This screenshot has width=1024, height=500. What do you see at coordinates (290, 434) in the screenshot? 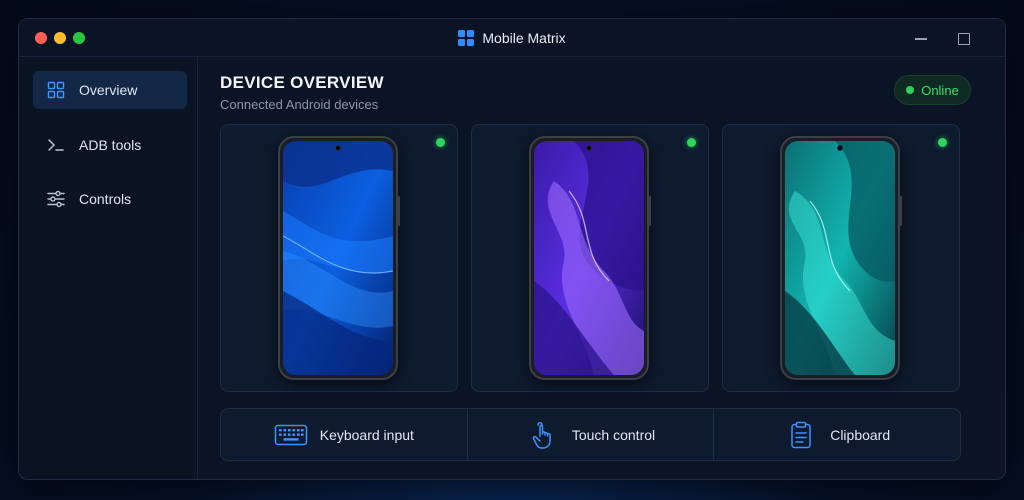
I see `keyboard-icon` at bounding box center [290, 434].